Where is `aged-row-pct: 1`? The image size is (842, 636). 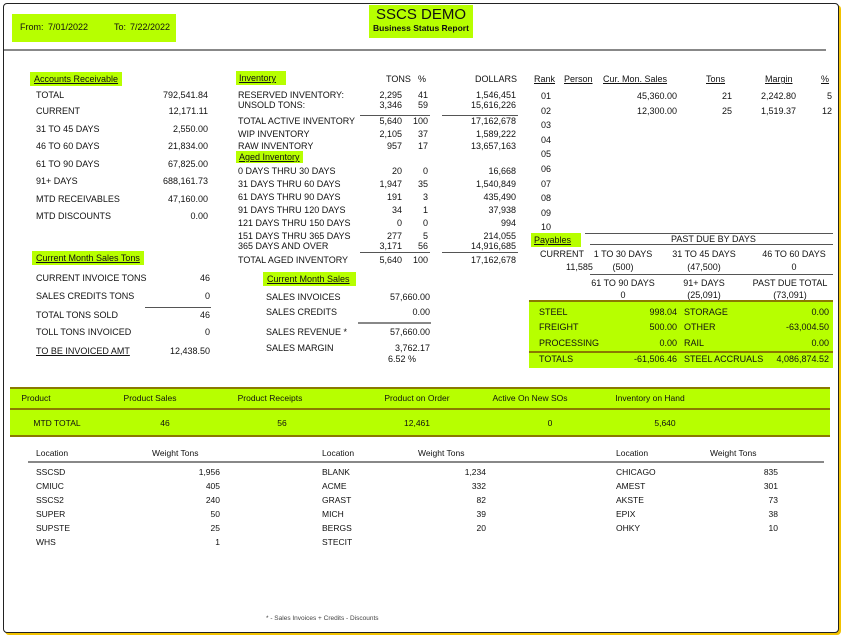
aged-row-pct: 1 is located at coordinates (425, 210).